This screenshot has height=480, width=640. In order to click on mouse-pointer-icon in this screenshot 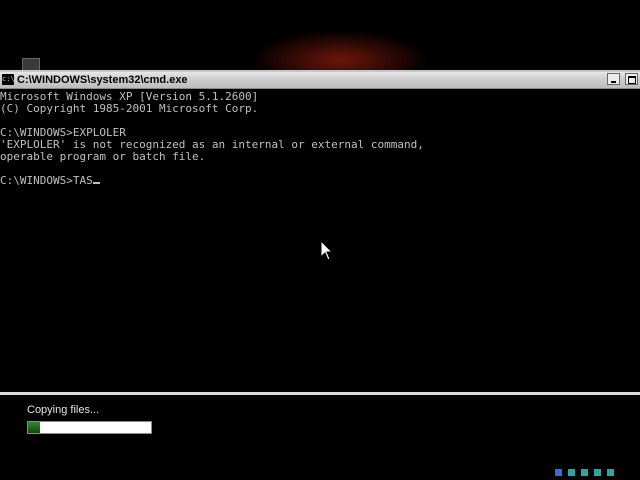, I will do `click(327, 250)`.